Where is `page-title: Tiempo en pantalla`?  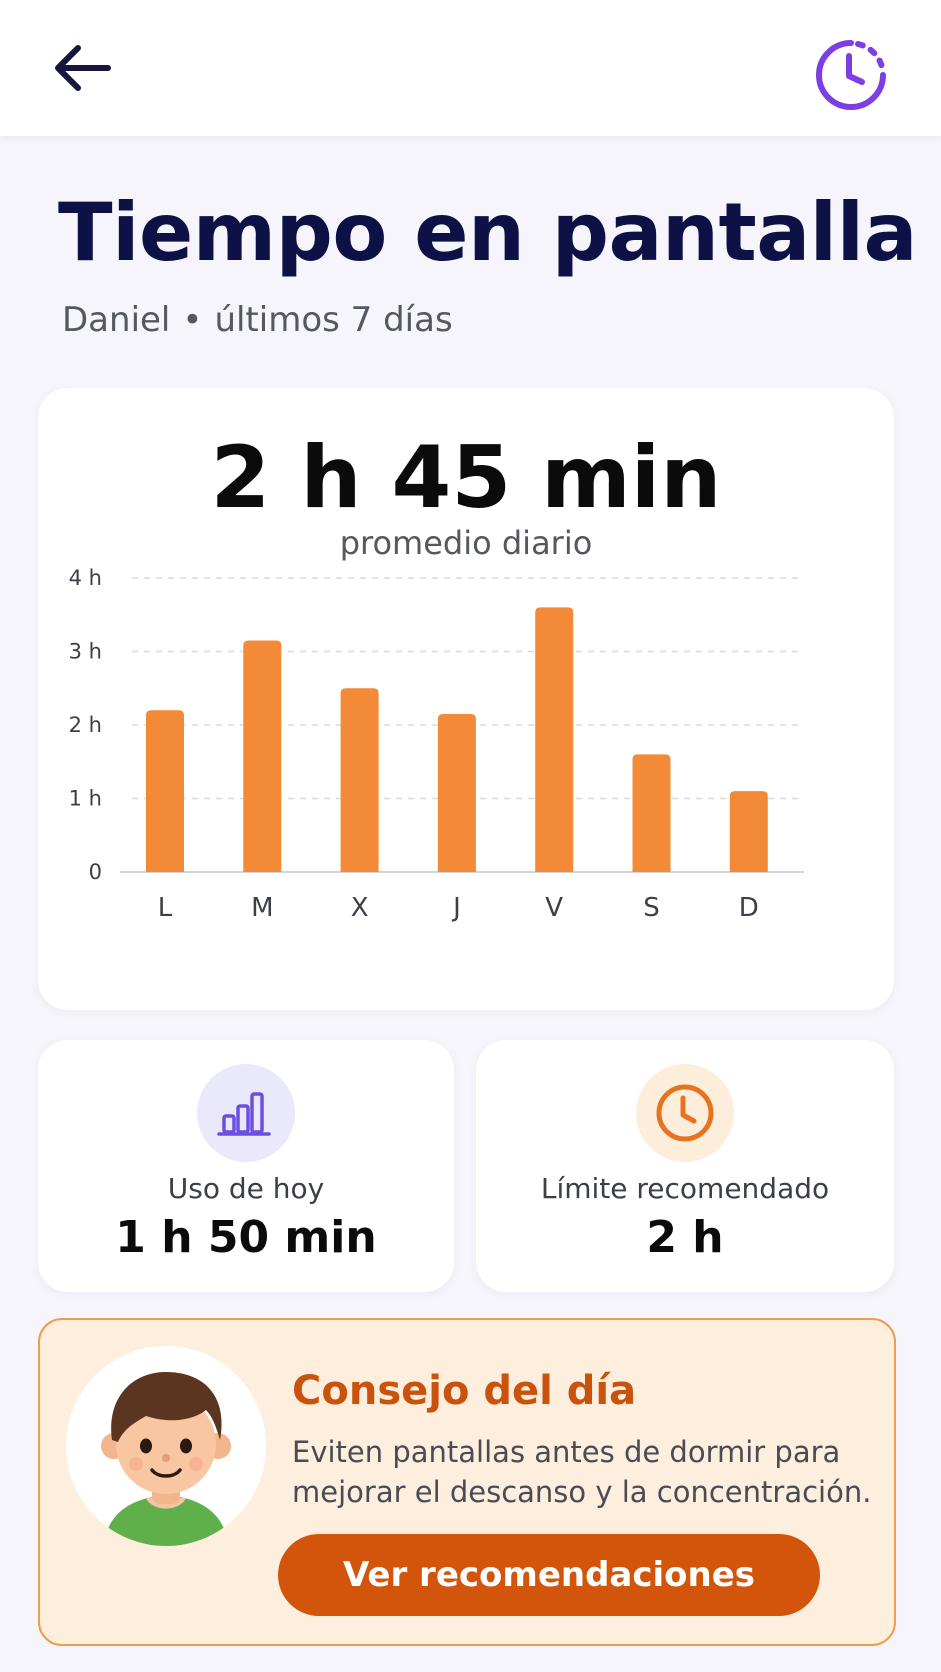
page-title: Tiempo en pantalla is located at coordinates (488, 232).